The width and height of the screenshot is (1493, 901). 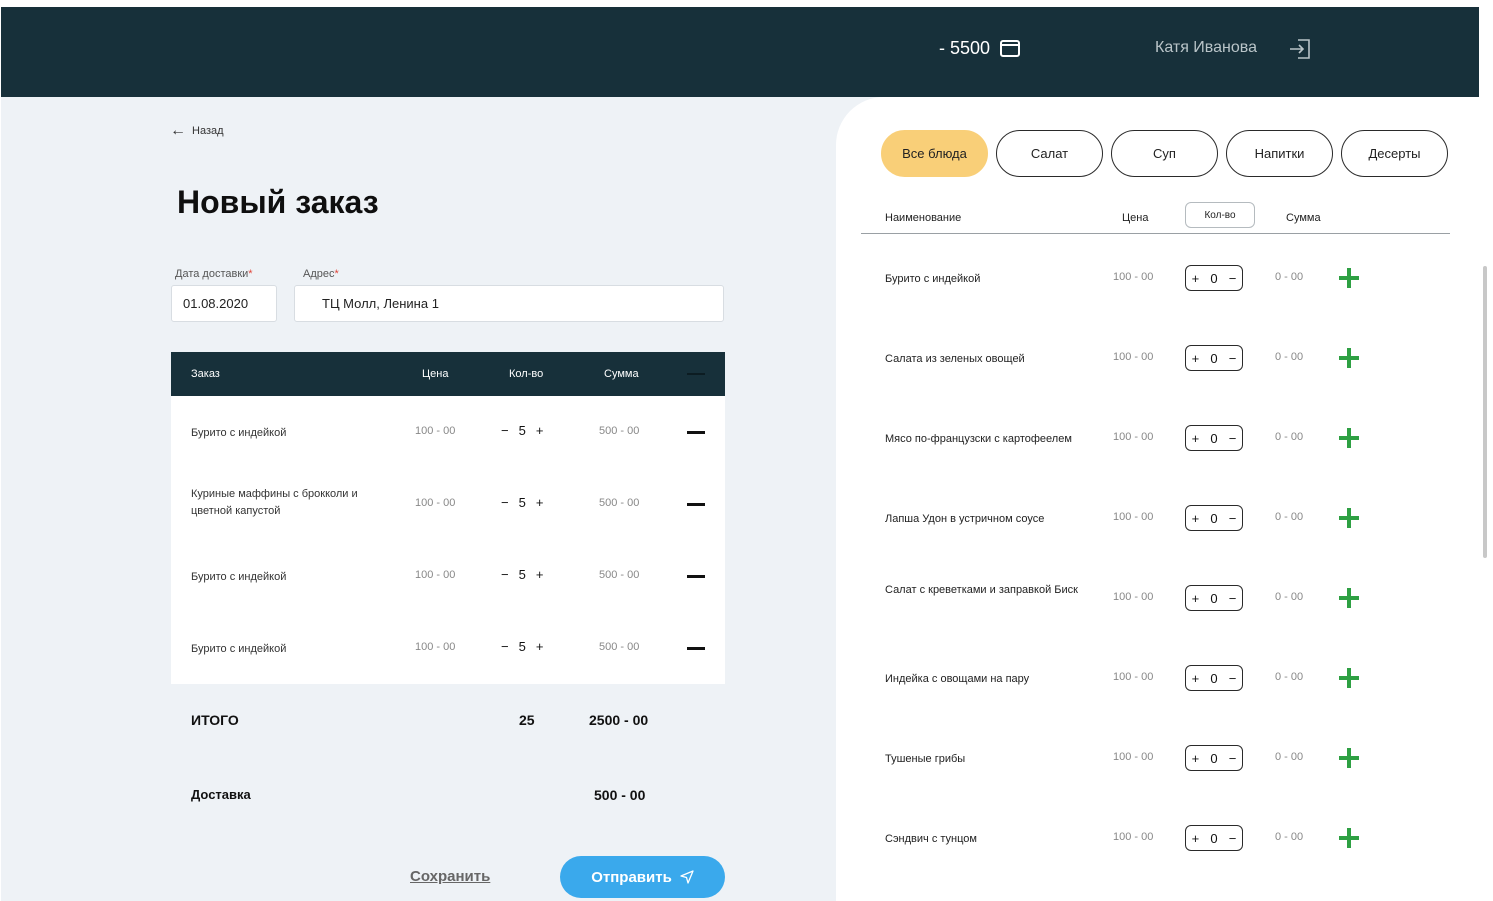 I want to click on menu-table-header: Наименование Цена Кол-во Сумма, so click(x=1155, y=217).